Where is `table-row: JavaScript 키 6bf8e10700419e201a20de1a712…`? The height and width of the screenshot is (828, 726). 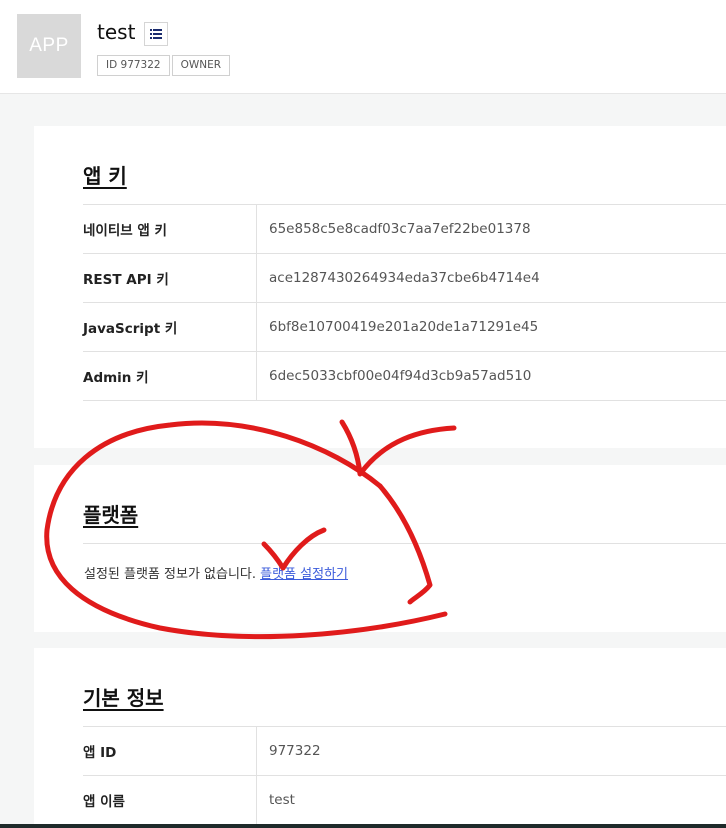 table-row: JavaScript 키 6bf8e10700419e201a20de1a712… is located at coordinates (404, 327).